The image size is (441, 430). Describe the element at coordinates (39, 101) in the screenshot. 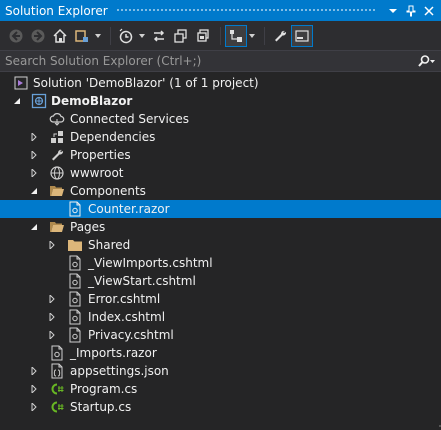

I see `web-project-icon` at that location.